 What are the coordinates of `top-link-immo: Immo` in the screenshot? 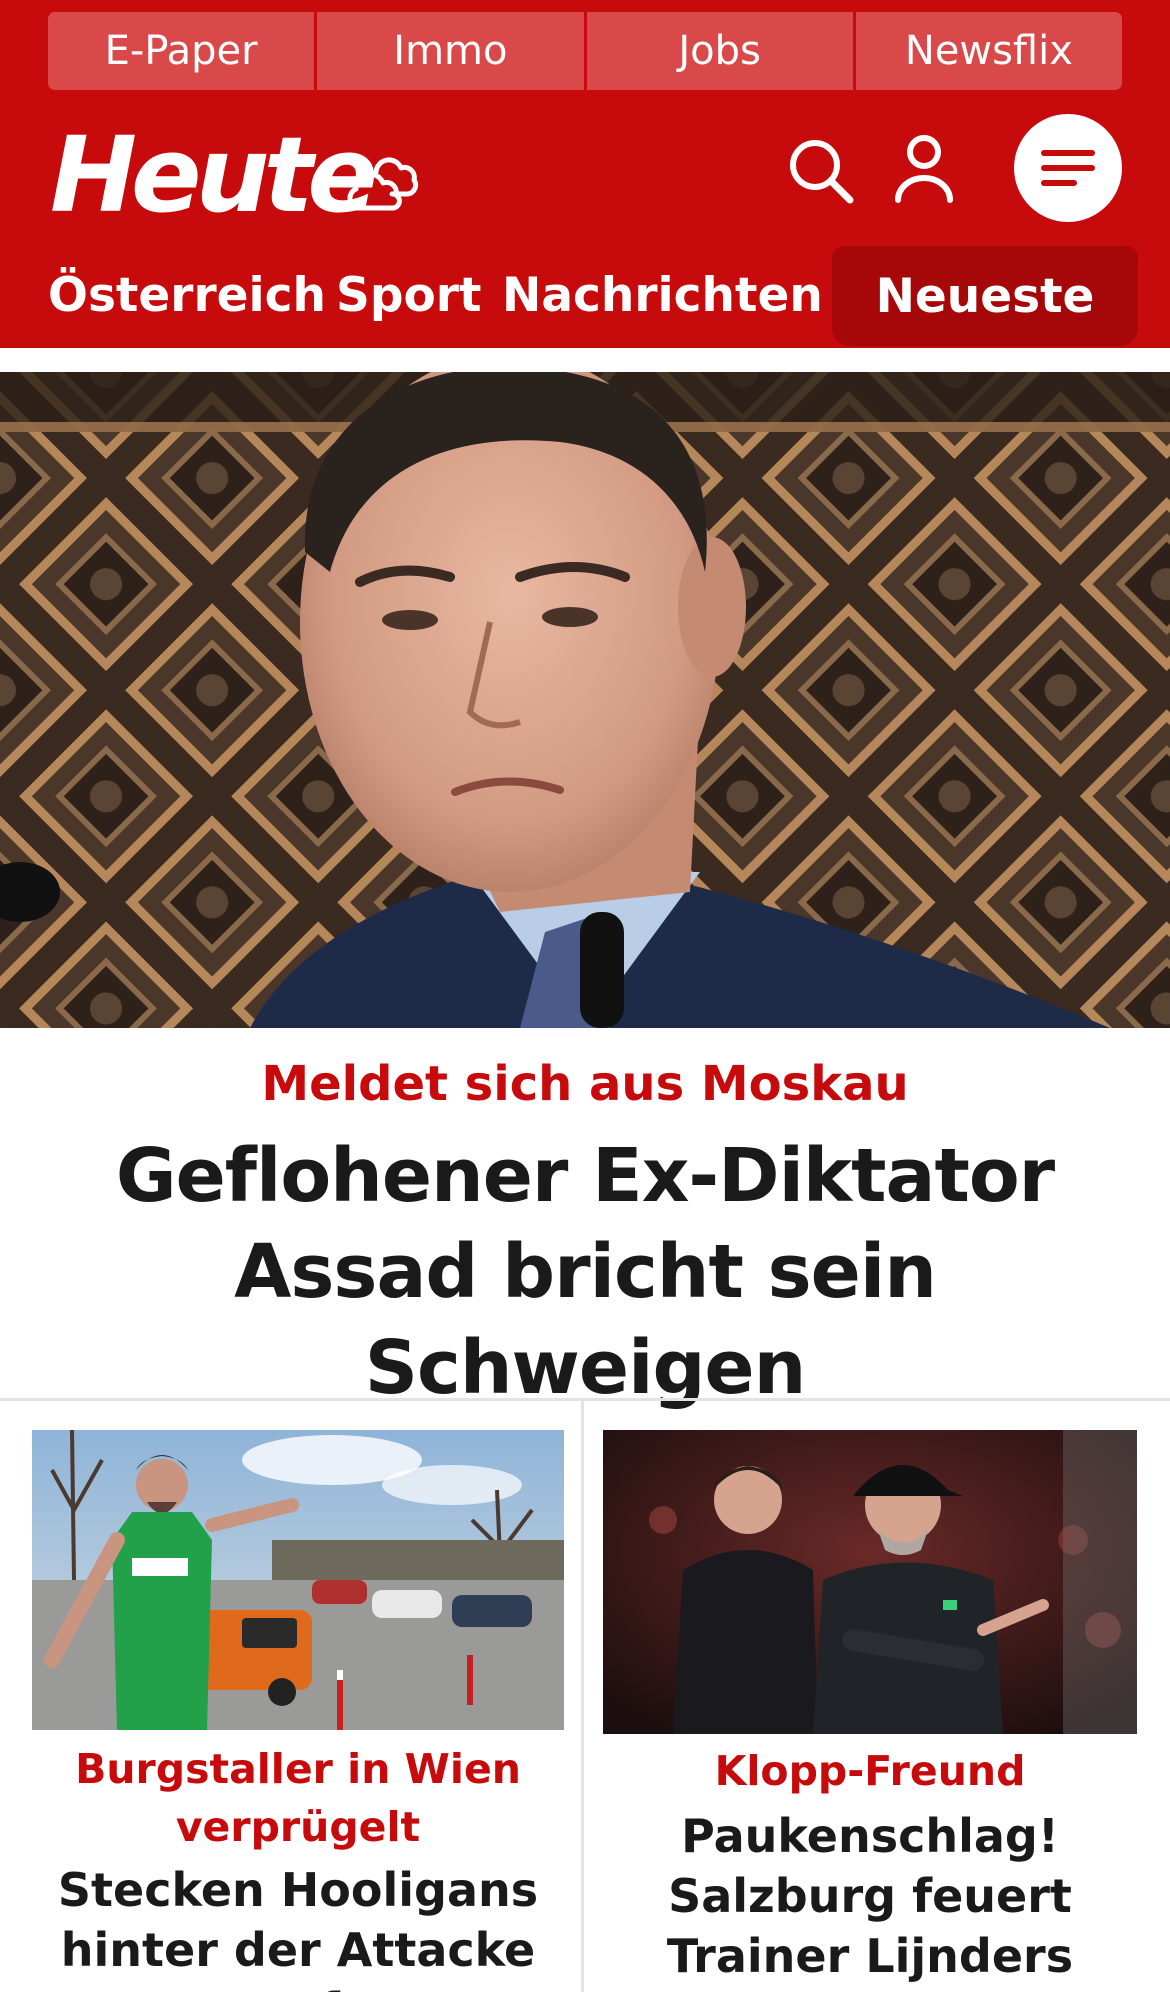 It's located at (450, 51).